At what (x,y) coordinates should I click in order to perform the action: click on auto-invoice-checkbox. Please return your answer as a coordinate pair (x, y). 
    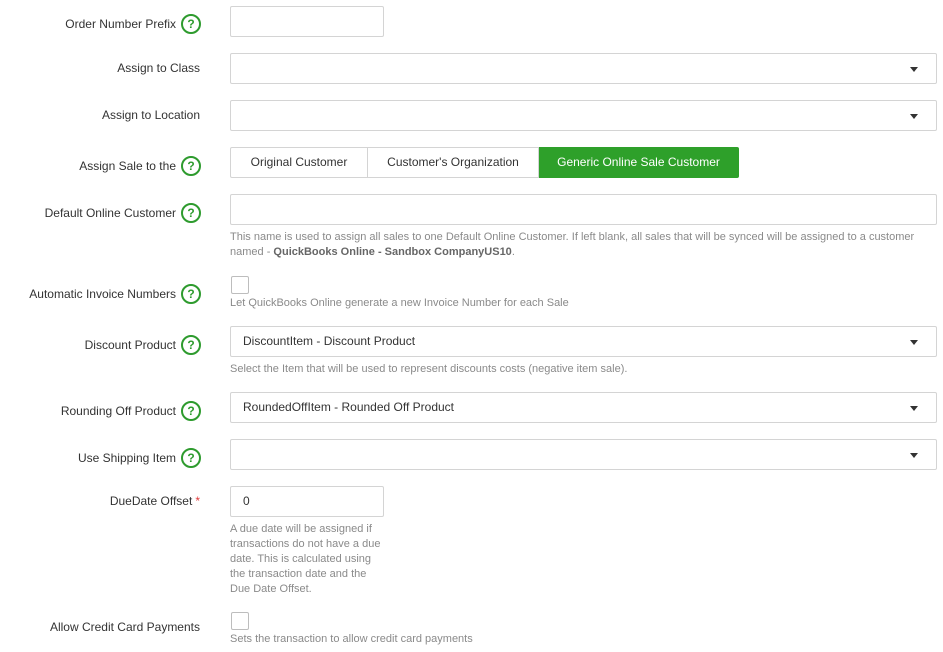
    Looking at the image, I should click on (240, 285).